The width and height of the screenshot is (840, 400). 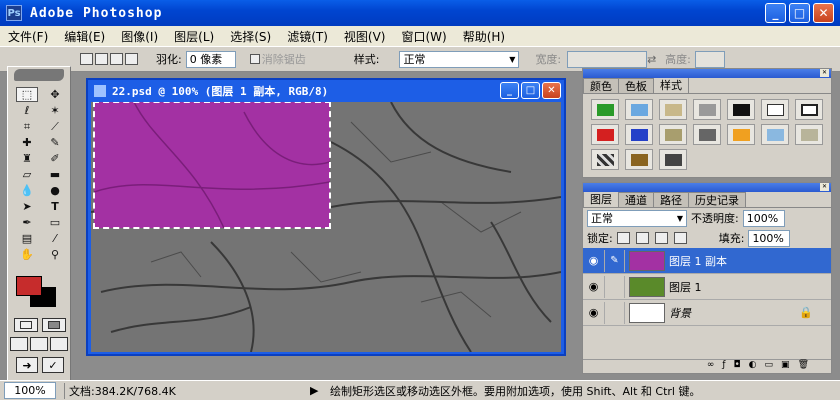 What do you see at coordinates (824, 73) in the screenshot?
I see `styles-panel-close-icon: ✕` at bounding box center [824, 73].